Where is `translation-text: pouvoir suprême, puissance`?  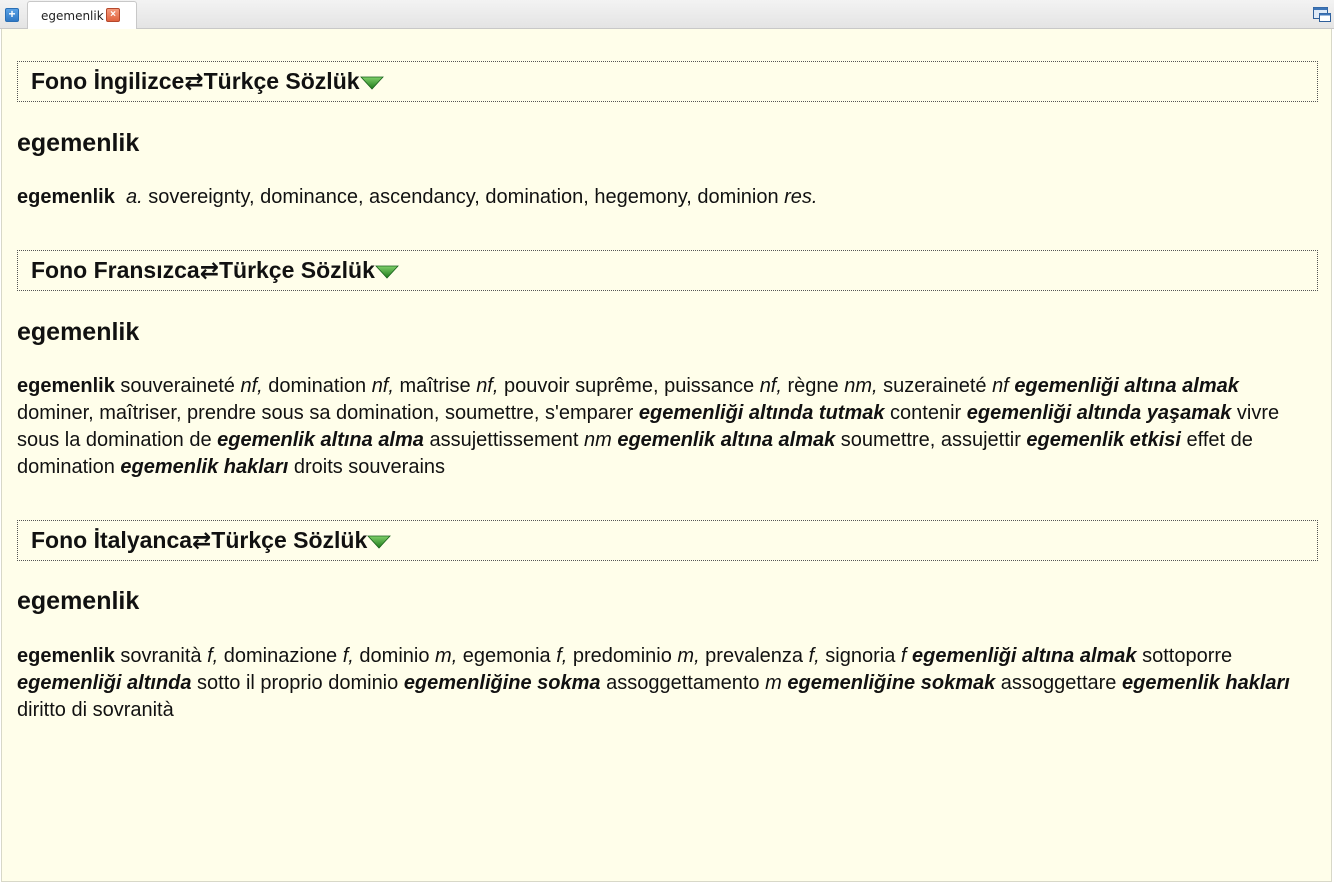 translation-text: pouvoir suprême, puissance is located at coordinates (629, 386).